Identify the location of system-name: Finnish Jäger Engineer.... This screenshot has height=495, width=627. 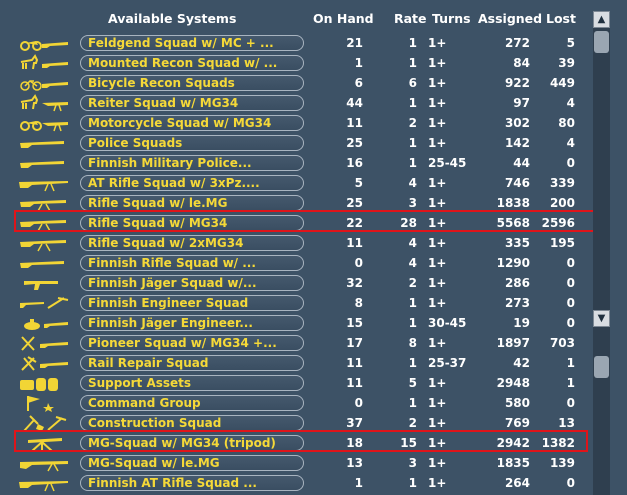
(170, 323).